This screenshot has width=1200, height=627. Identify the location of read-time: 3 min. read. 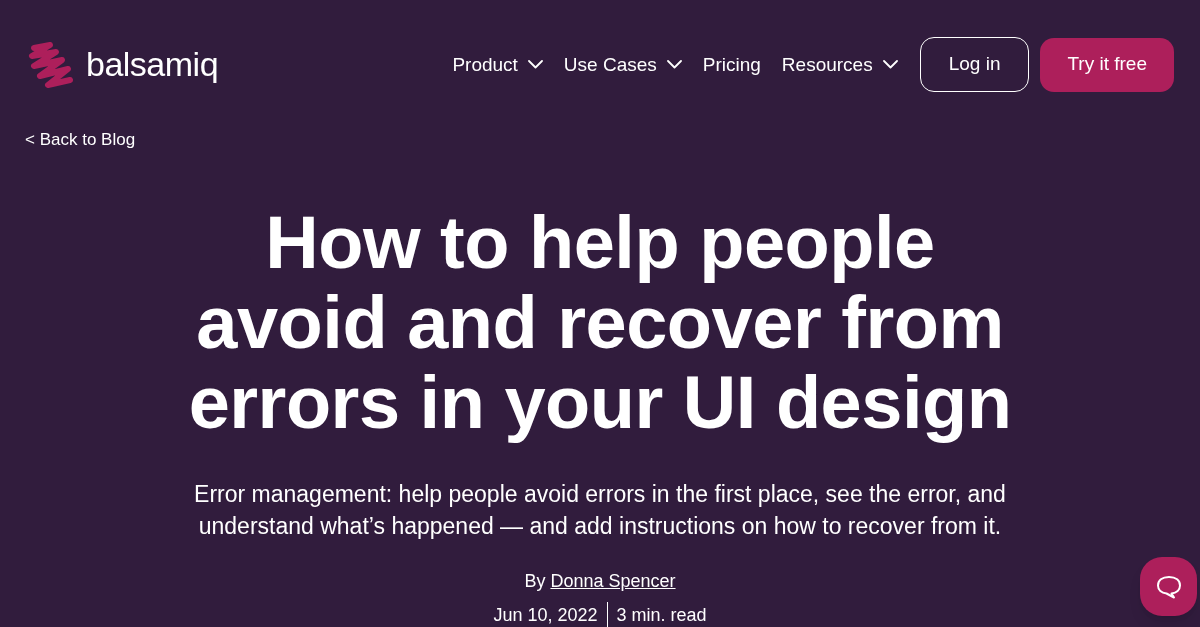
(661, 615).